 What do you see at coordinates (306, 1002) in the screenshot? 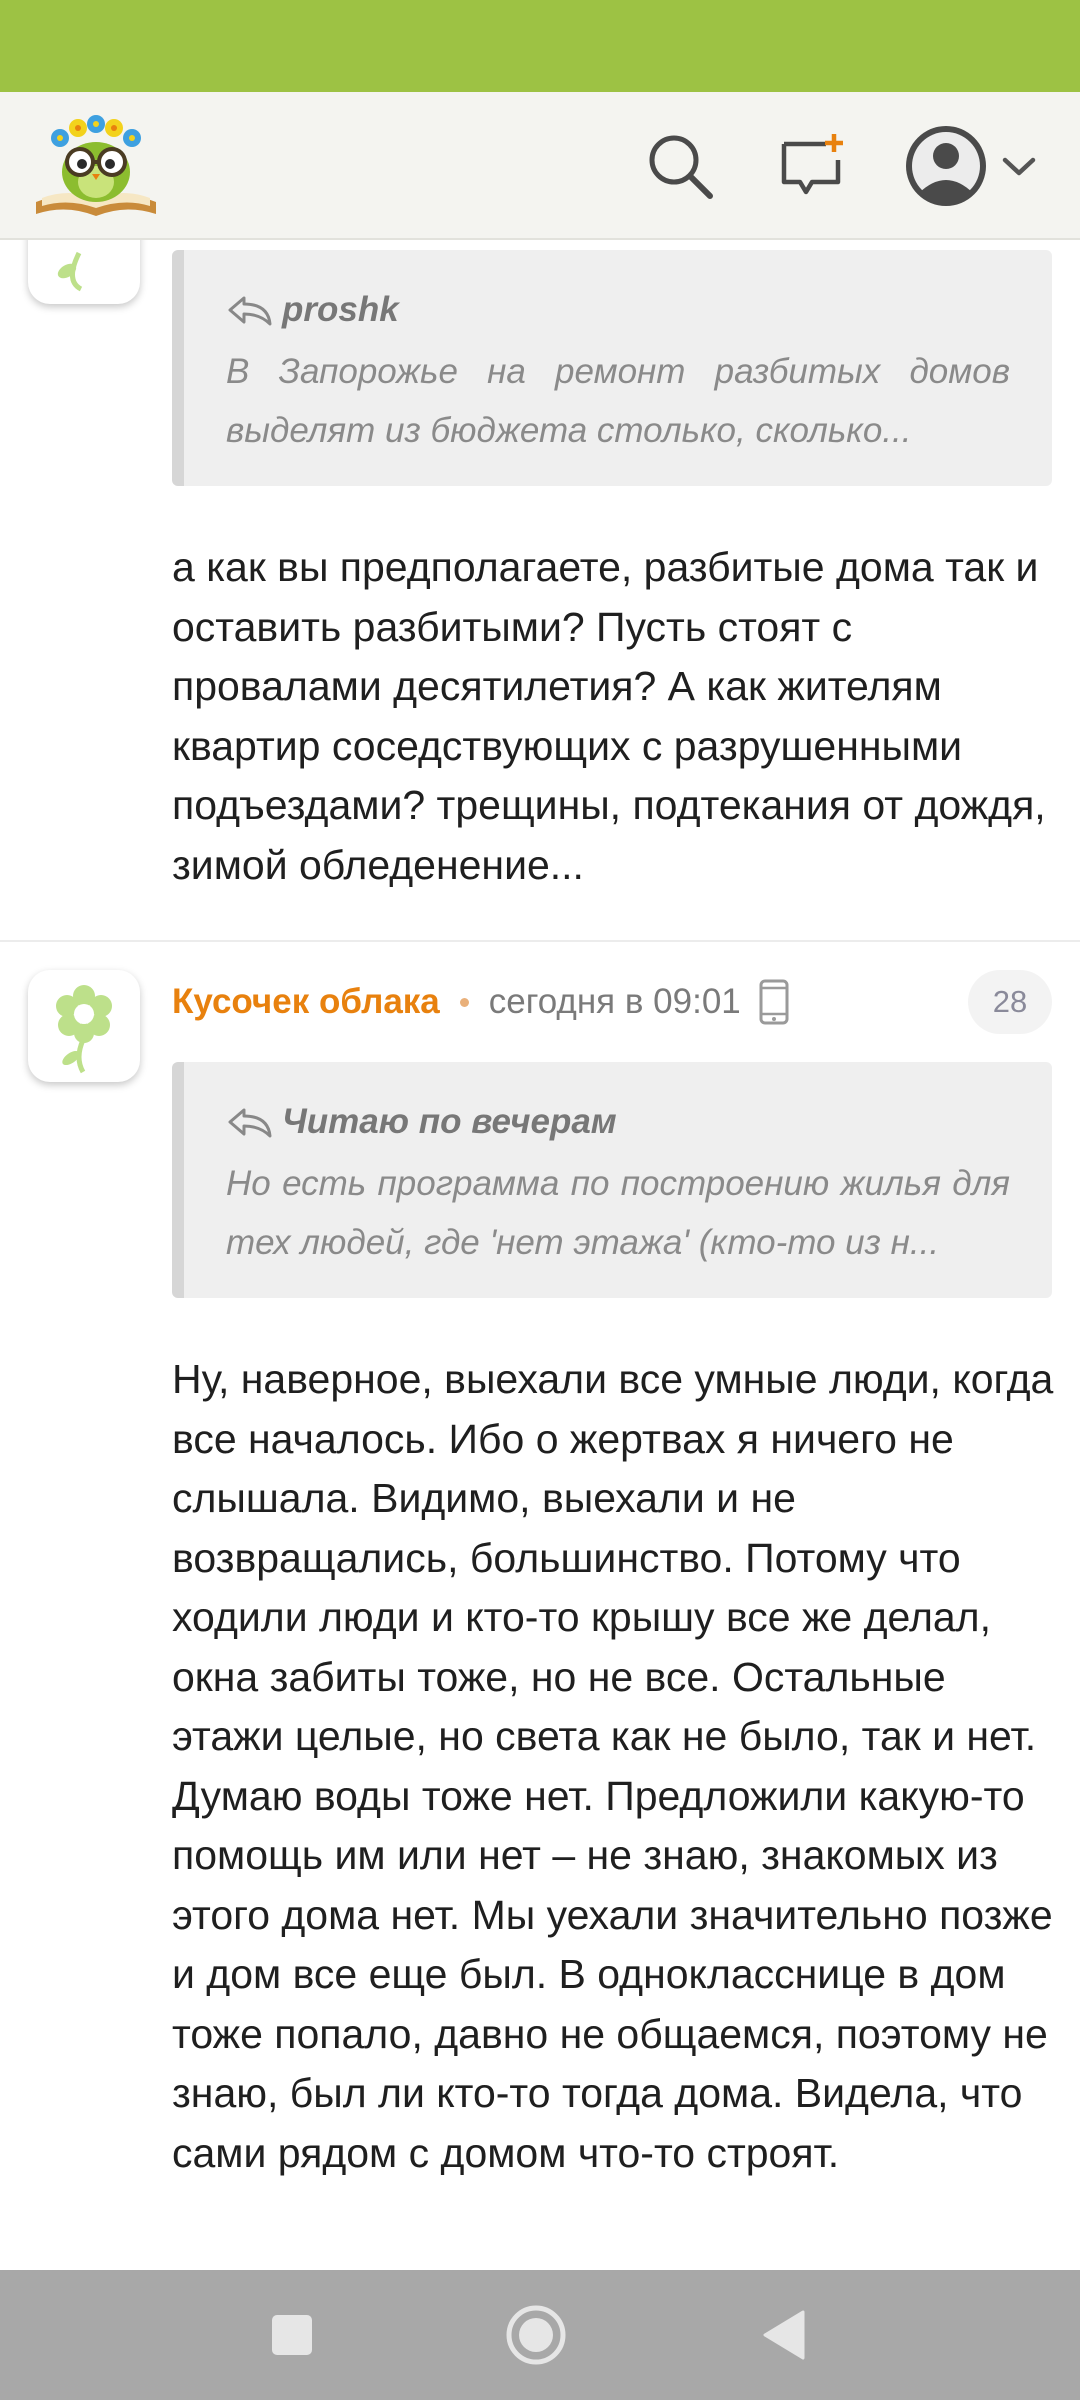
I see `comment-username: Кусочек облака` at bounding box center [306, 1002].